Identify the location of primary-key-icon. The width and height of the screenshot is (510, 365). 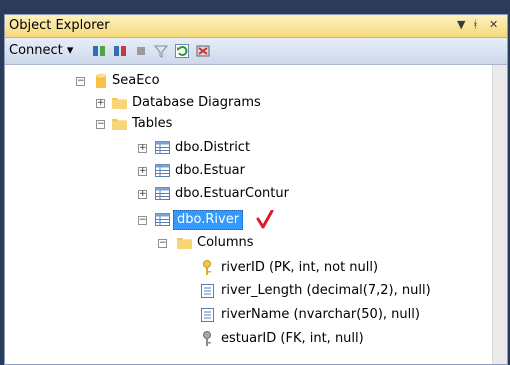
(207, 267).